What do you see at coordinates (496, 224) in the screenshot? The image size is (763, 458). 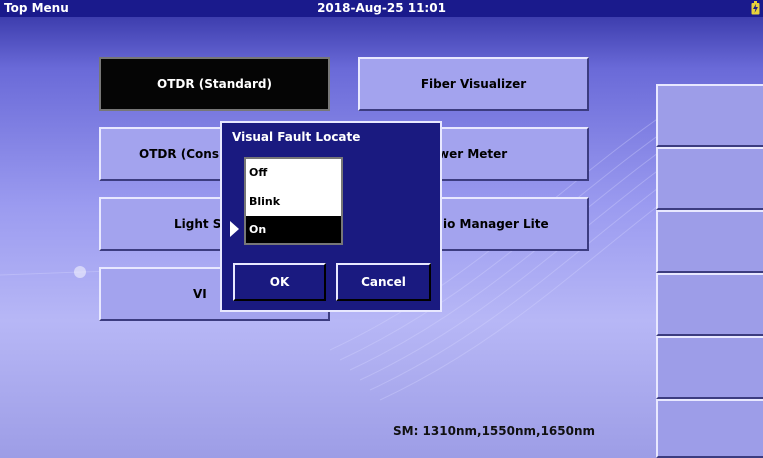 I see `audio-manager-lite-label: io Manager Lite` at bounding box center [496, 224].